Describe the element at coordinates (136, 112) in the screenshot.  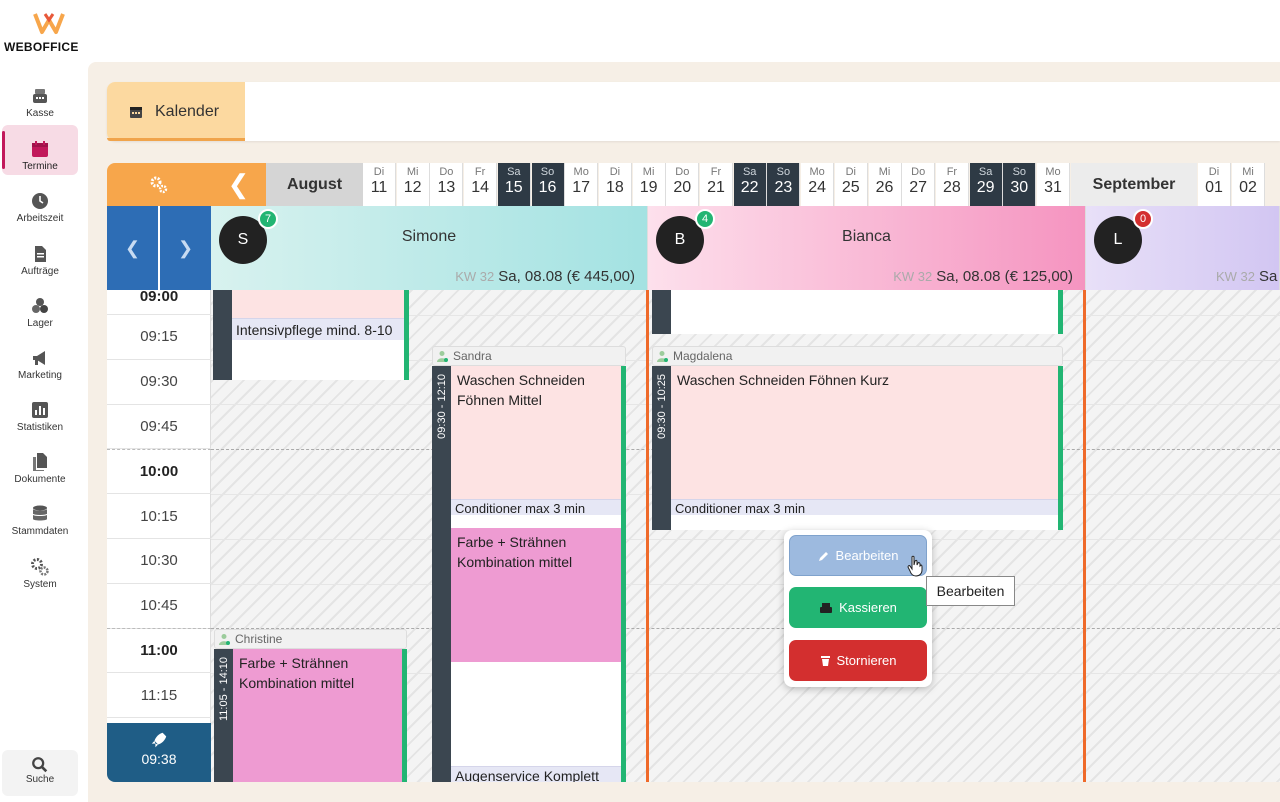
I see `calendar-icon` at that location.